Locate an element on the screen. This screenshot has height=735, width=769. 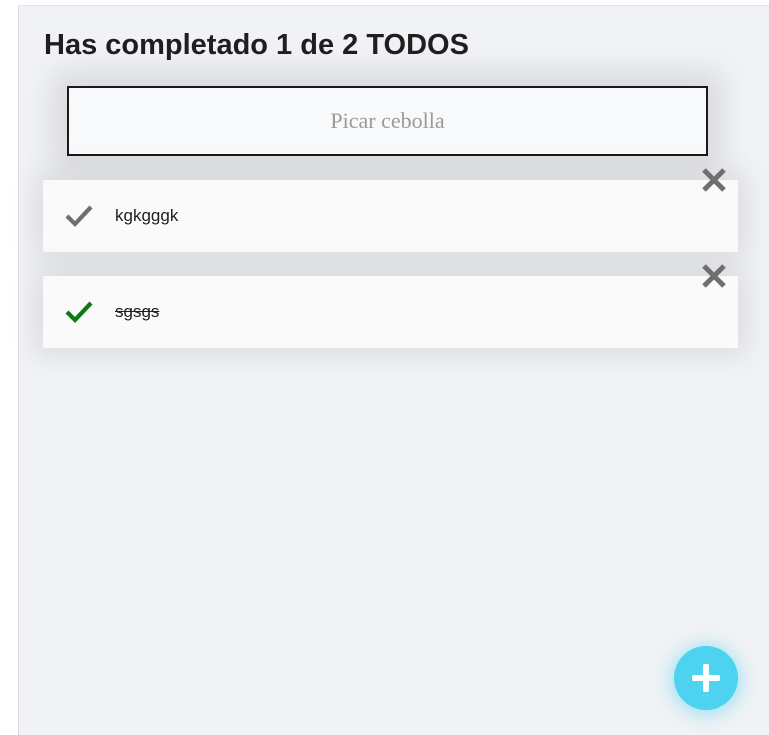
todo-item: sgsgs is located at coordinates (390, 306).